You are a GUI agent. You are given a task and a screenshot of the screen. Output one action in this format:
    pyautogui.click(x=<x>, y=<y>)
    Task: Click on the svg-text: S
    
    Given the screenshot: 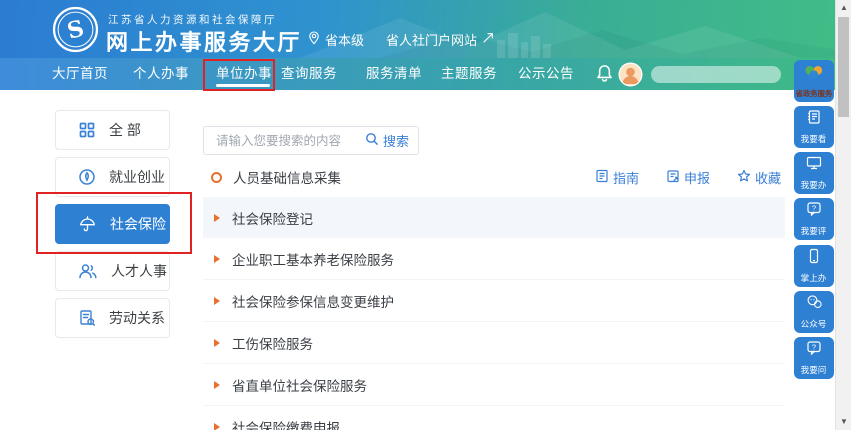 What is the action you would take?
    pyautogui.click(x=76, y=30)
    